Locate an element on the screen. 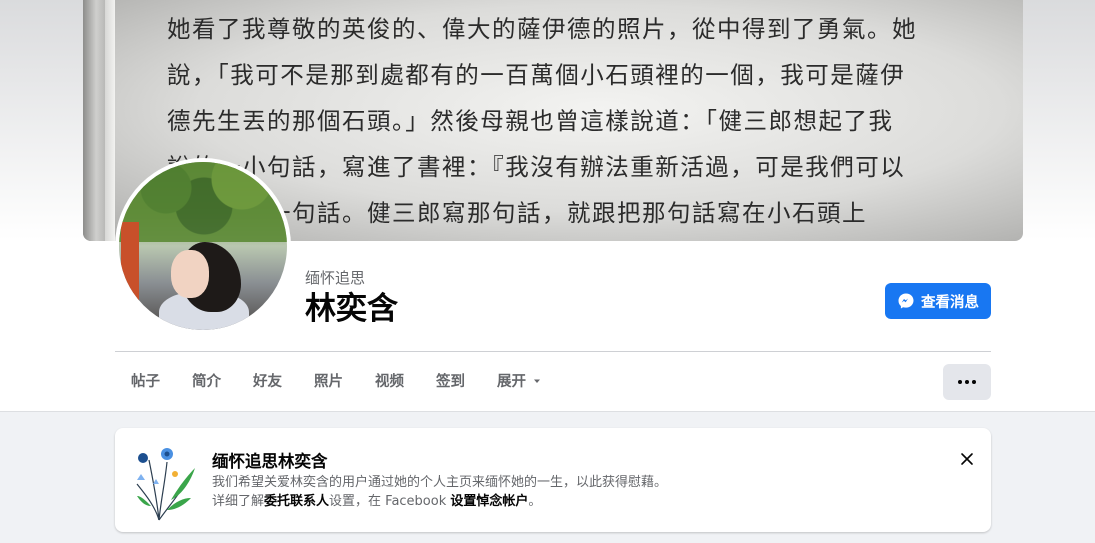  tab-label: 好友 is located at coordinates (267, 382).